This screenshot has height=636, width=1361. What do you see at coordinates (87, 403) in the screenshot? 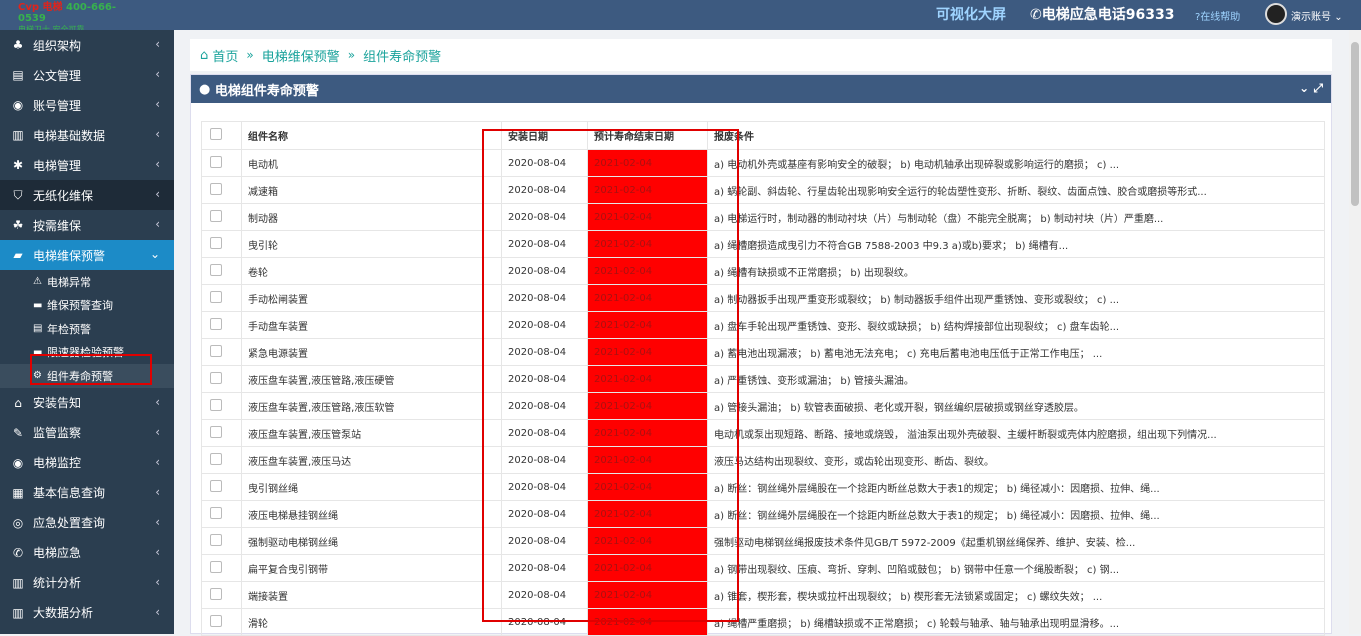
I see `sidebar-item: ⌂ 安装告知 ‹` at bounding box center [87, 403].